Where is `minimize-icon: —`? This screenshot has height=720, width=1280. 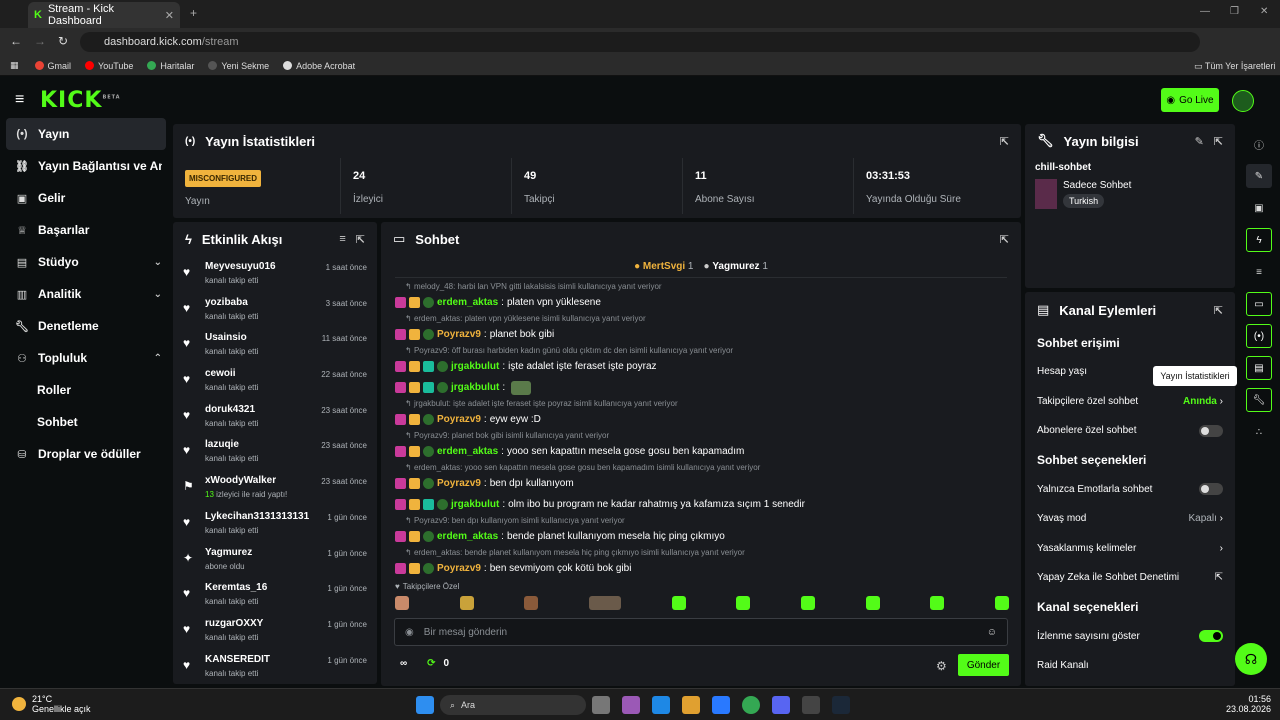 minimize-icon: — is located at coordinates (1205, 11).